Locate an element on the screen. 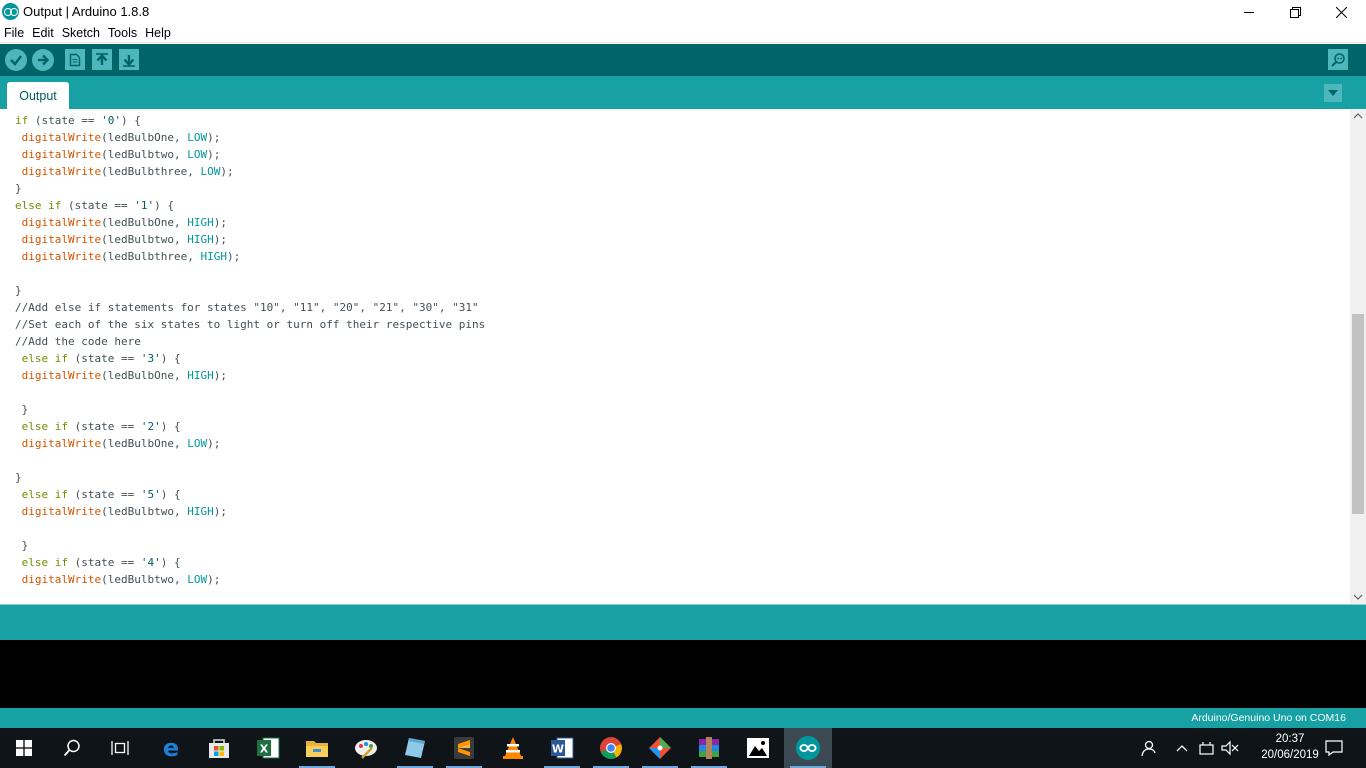  code-line: //Add the code here is located at coordinates (250, 341).